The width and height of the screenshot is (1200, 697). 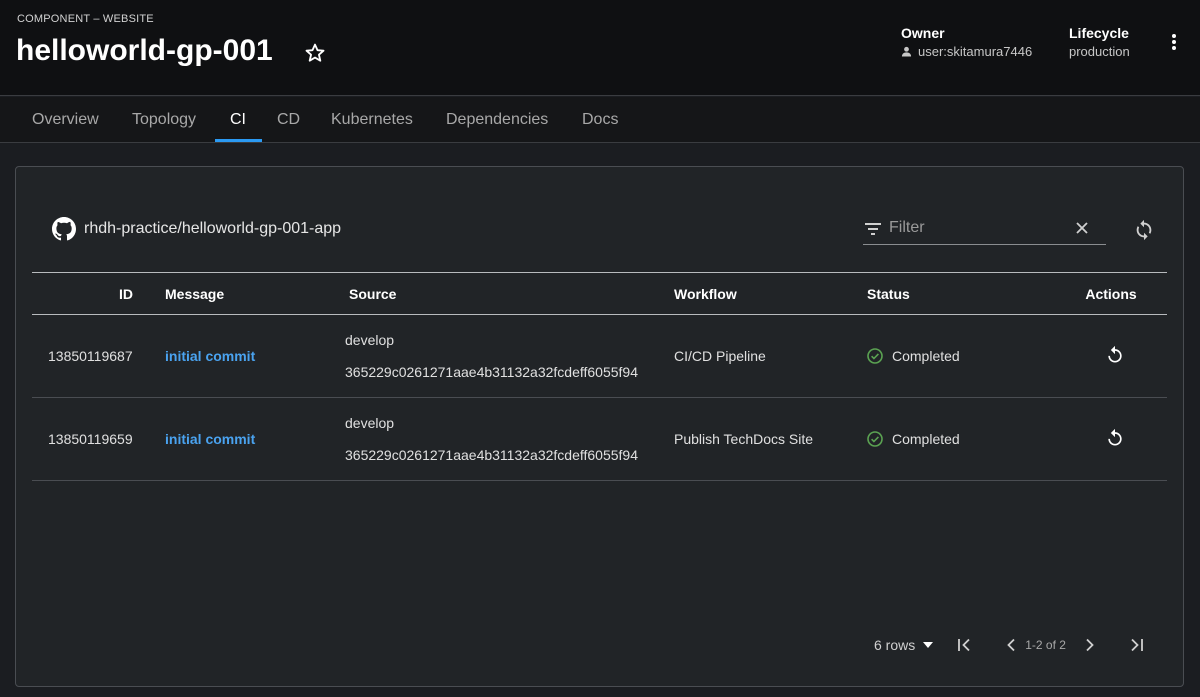 What do you see at coordinates (906, 51) in the screenshot?
I see `user-icon` at bounding box center [906, 51].